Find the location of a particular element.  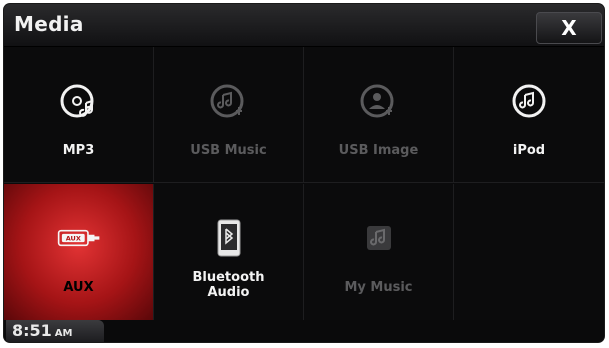

my-music-icon is located at coordinates (379, 238).